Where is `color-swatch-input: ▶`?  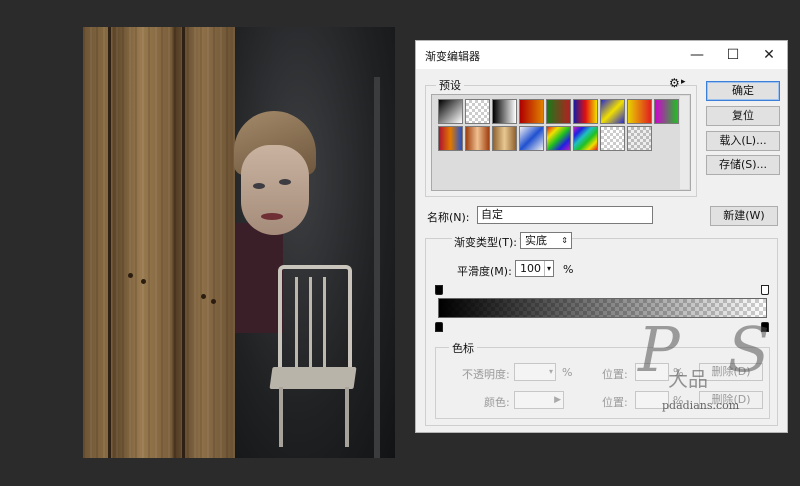
color-swatch-input: ▶ is located at coordinates (539, 400).